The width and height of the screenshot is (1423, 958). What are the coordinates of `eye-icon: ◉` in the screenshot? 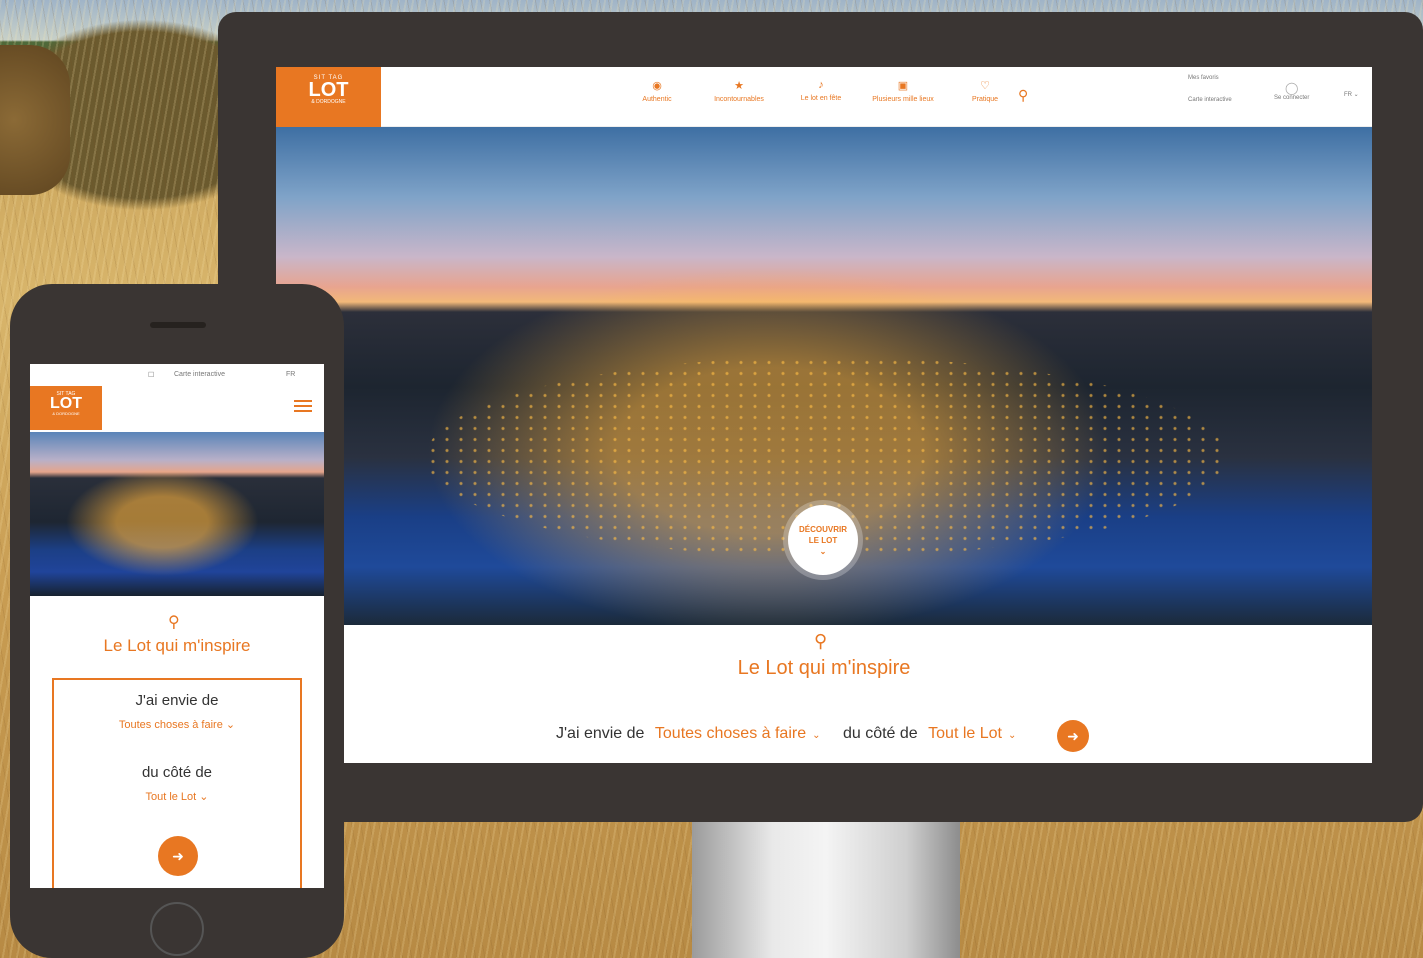 It's located at (657, 86).